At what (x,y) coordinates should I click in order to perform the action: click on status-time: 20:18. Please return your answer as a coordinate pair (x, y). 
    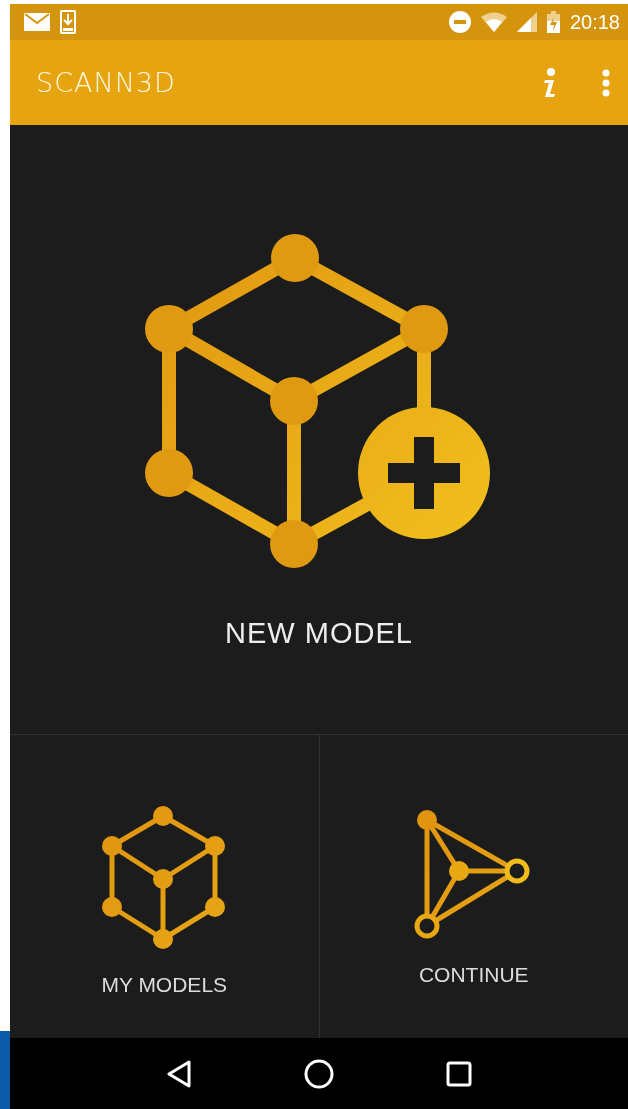
    Looking at the image, I should click on (594, 22).